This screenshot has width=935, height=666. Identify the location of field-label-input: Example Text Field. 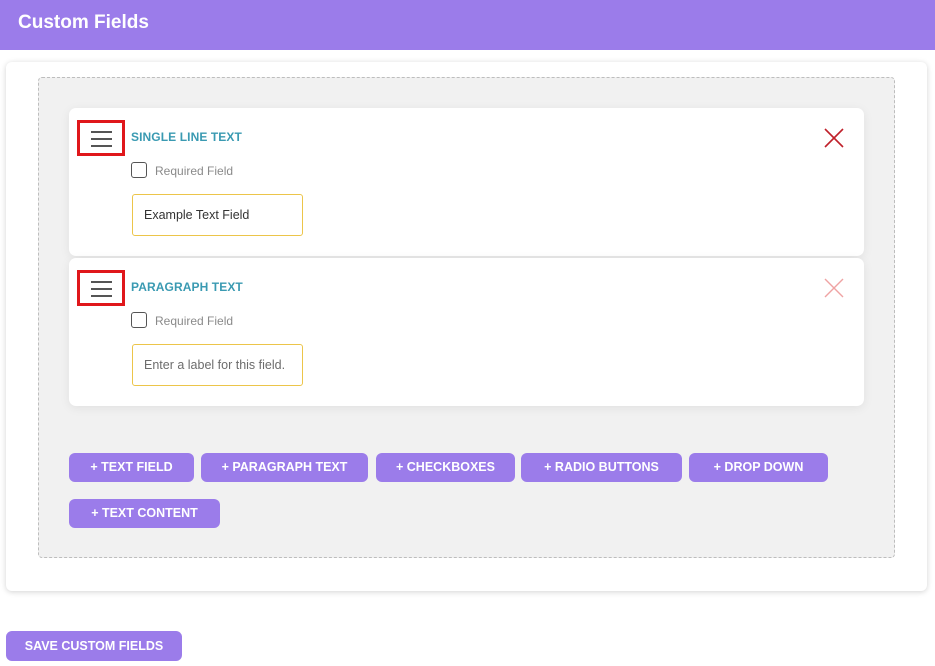
(217, 215).